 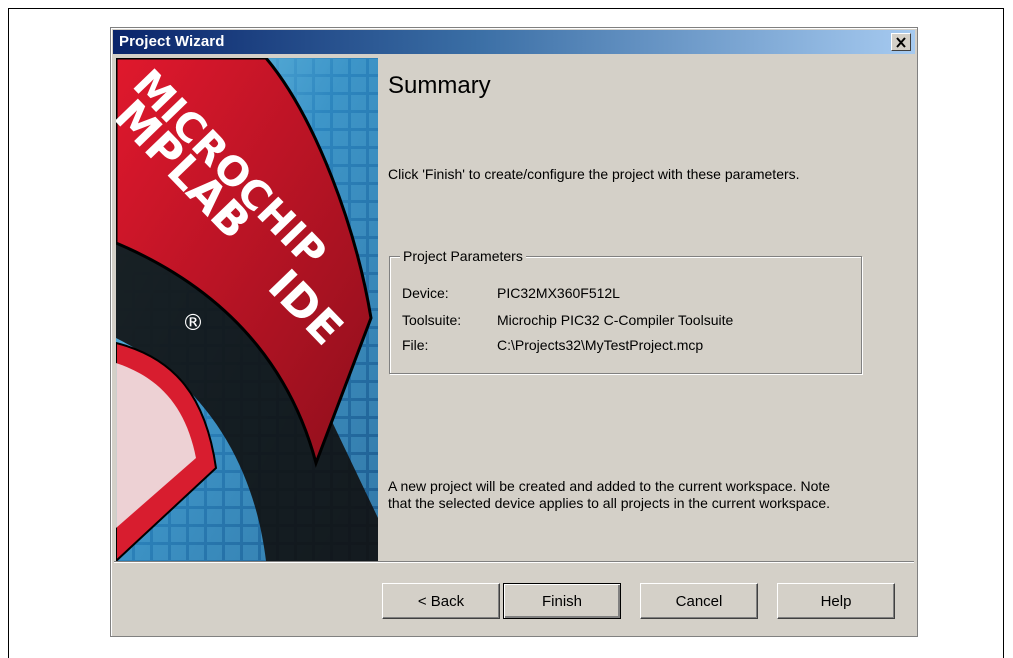 I want to click on param-value: PIC32MX360F512L, so click(x=558, y=293).